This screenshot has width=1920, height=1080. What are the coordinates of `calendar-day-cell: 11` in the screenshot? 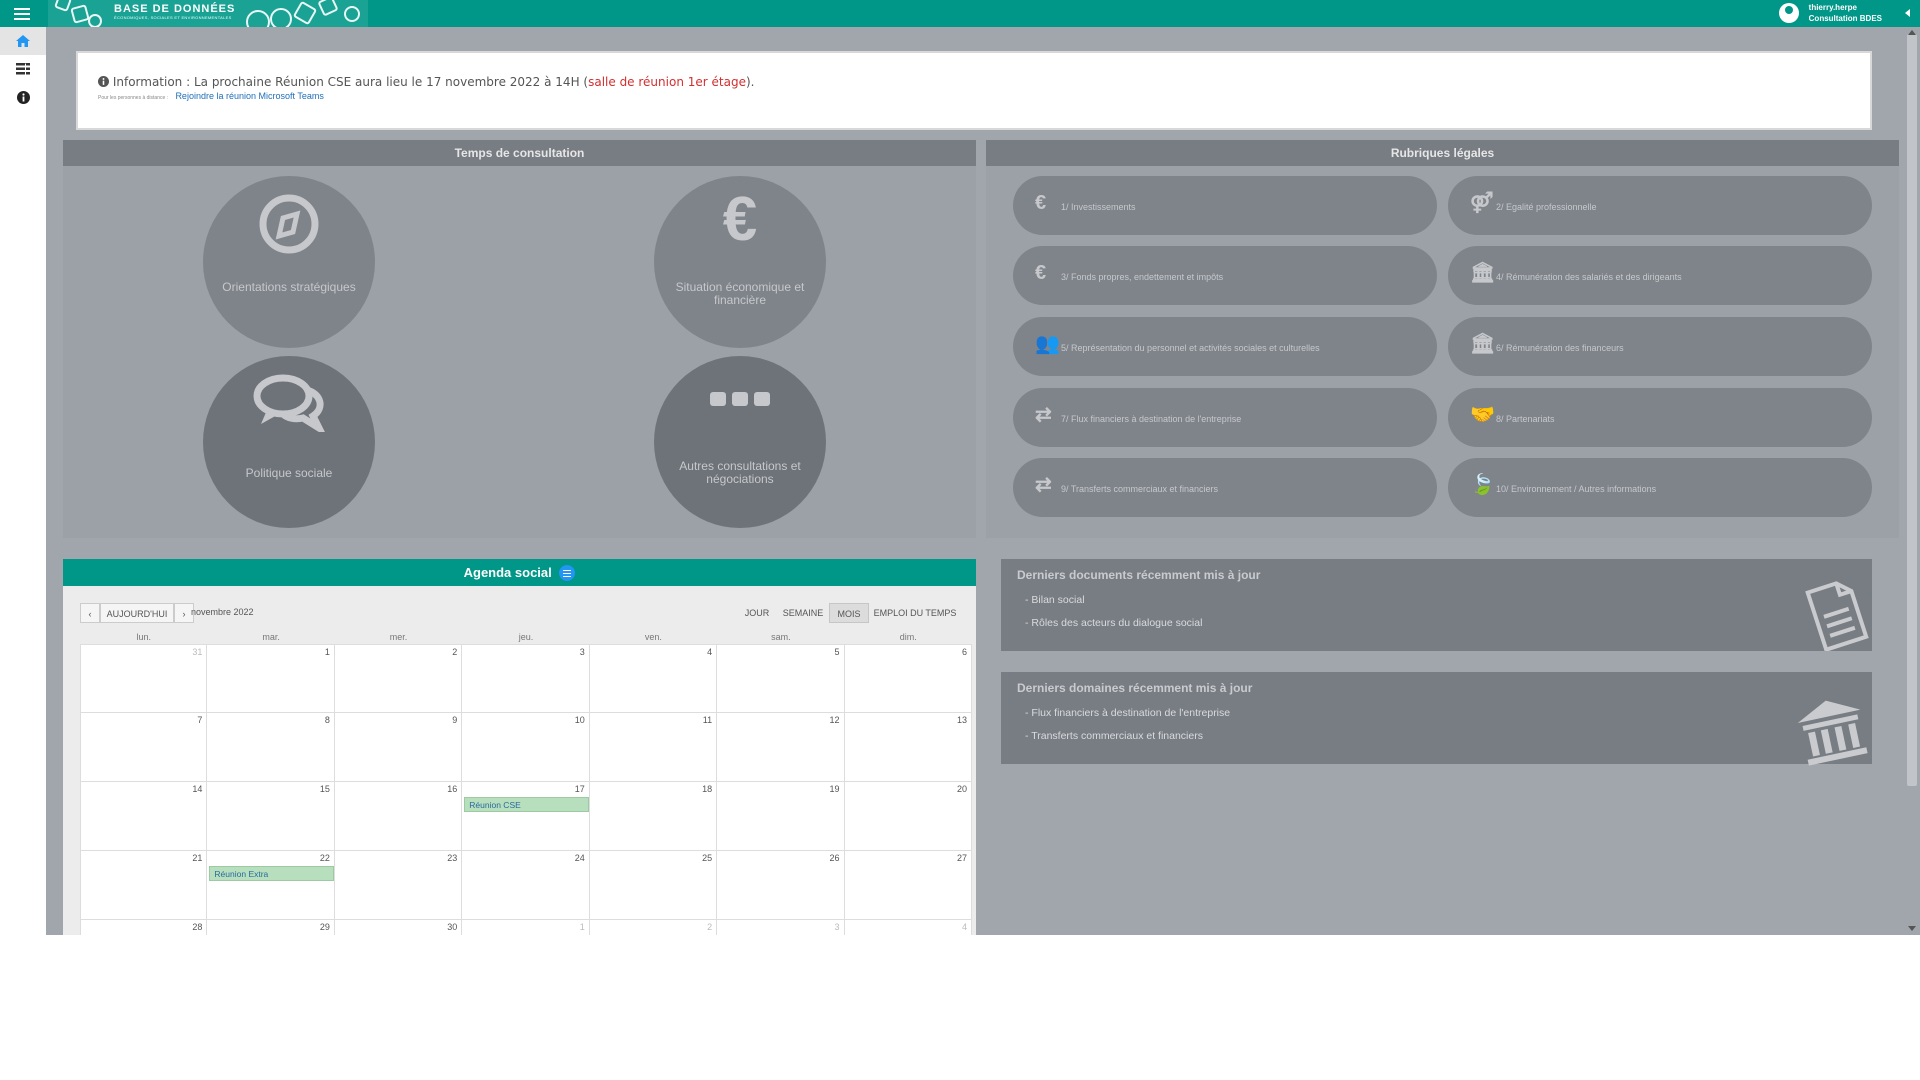 It's located at (653, 747).